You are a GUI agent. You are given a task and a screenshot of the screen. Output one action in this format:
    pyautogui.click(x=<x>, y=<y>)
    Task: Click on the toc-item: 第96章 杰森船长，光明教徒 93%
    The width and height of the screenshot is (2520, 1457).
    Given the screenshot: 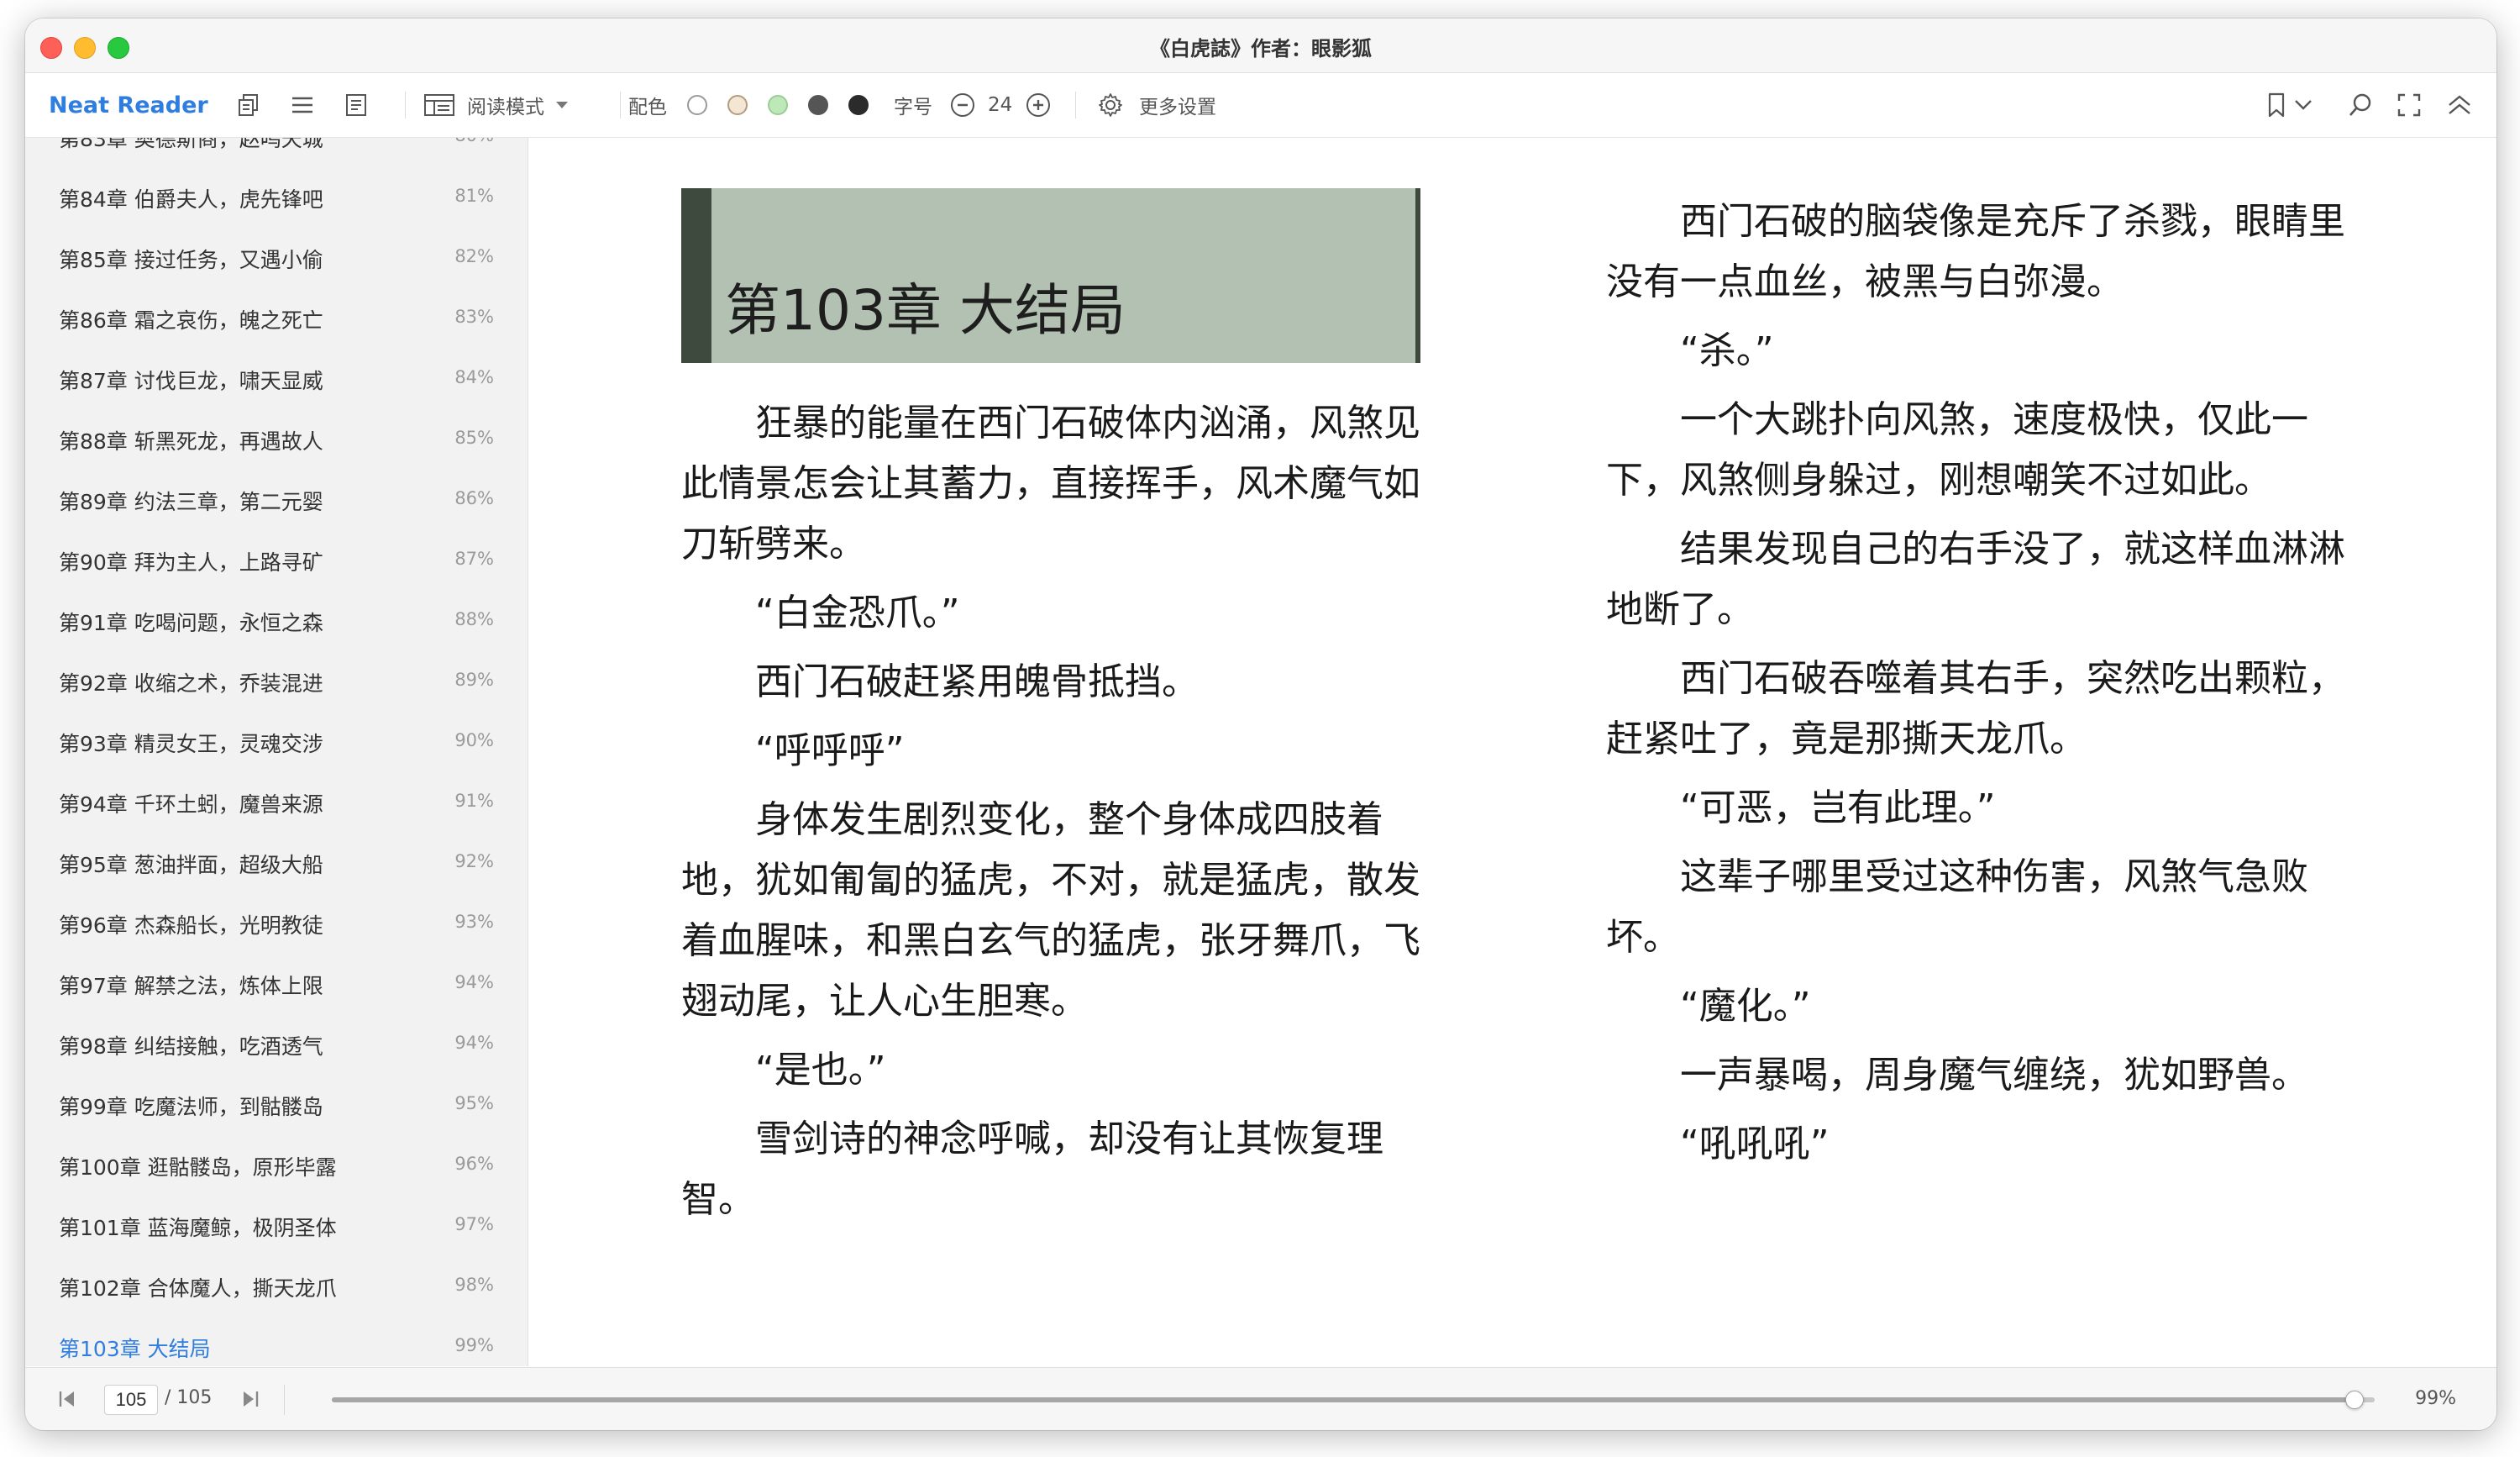 What is the action you would take?
    pyautogui.click(x=276, y=925)
    